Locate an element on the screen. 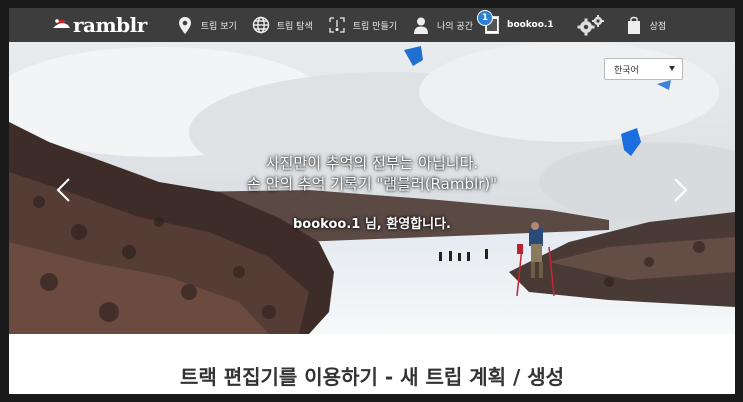 The height and width of the screenshot is (402, 743). nav-view-trips: 트립 보기 is located at coordinates (206, 25).